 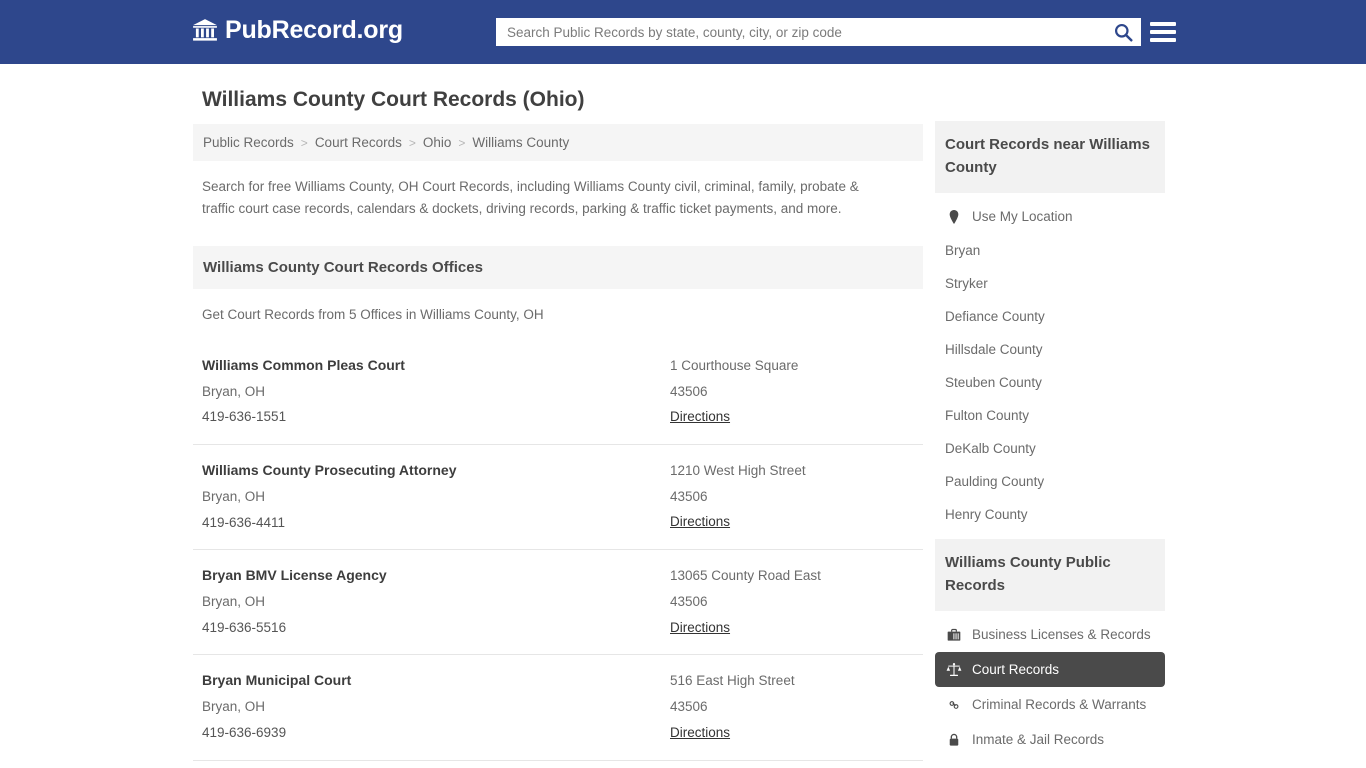 What do you see at coordinates (1050, 575) in the screenshot?
I see `public-records-title: Williams County Public Records` at bounding box center [1050, 575].